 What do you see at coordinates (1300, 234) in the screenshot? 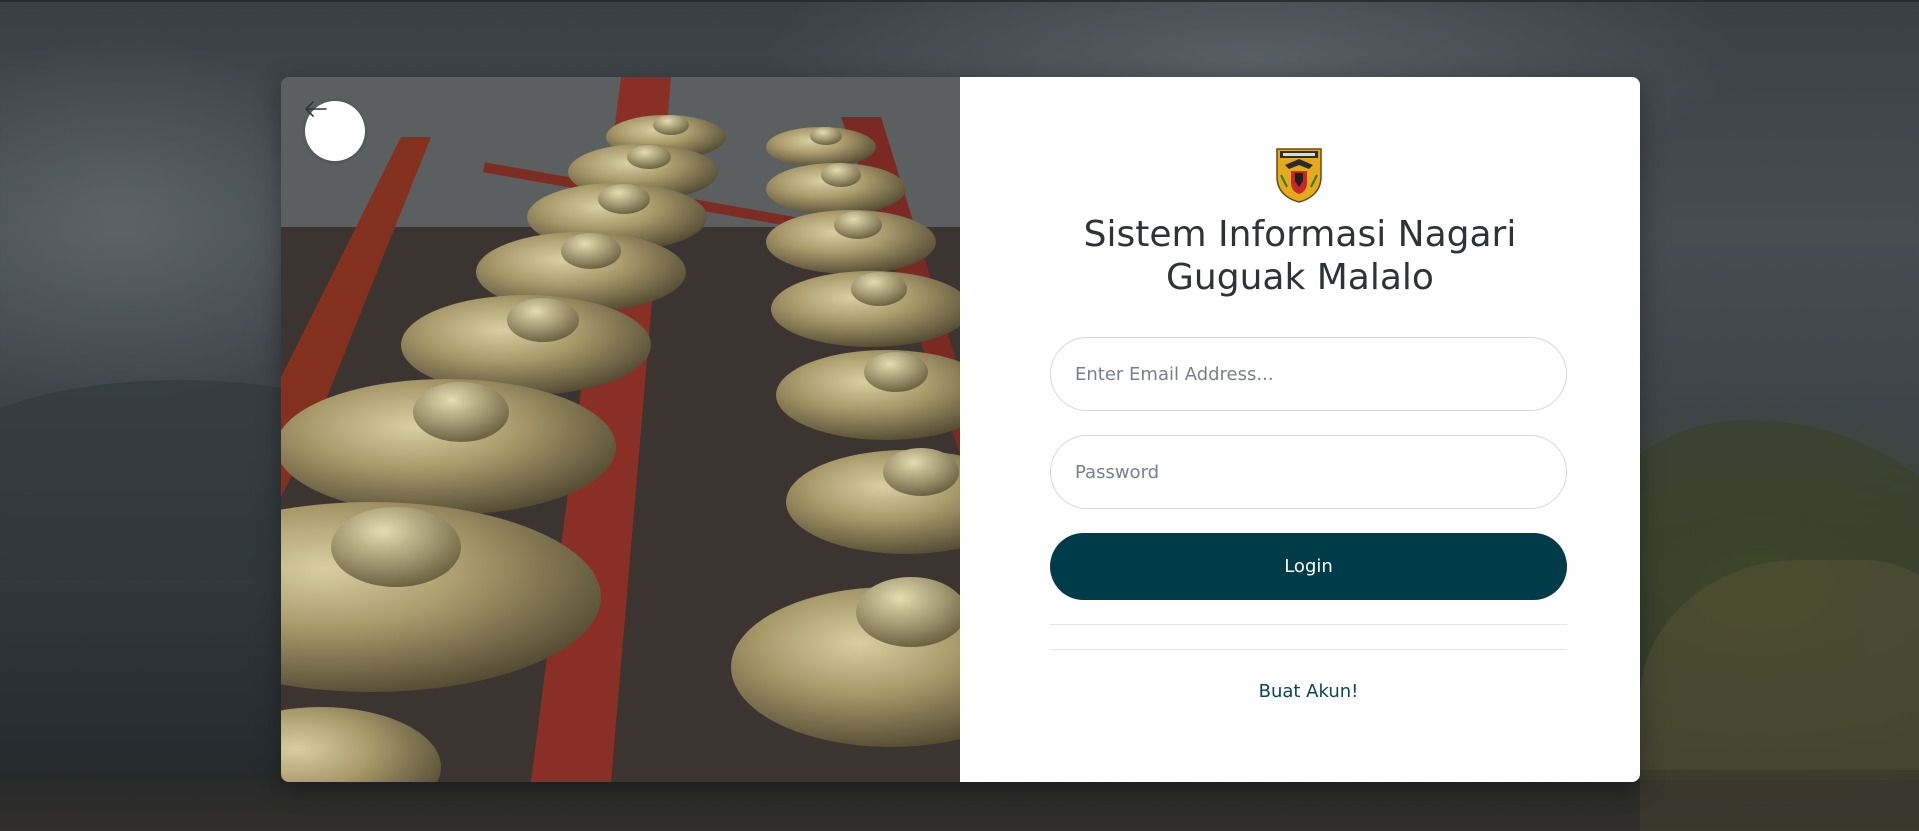
I see `title-line-1: Sistem Informasi Nagari` at bounding box center [1300, 234].